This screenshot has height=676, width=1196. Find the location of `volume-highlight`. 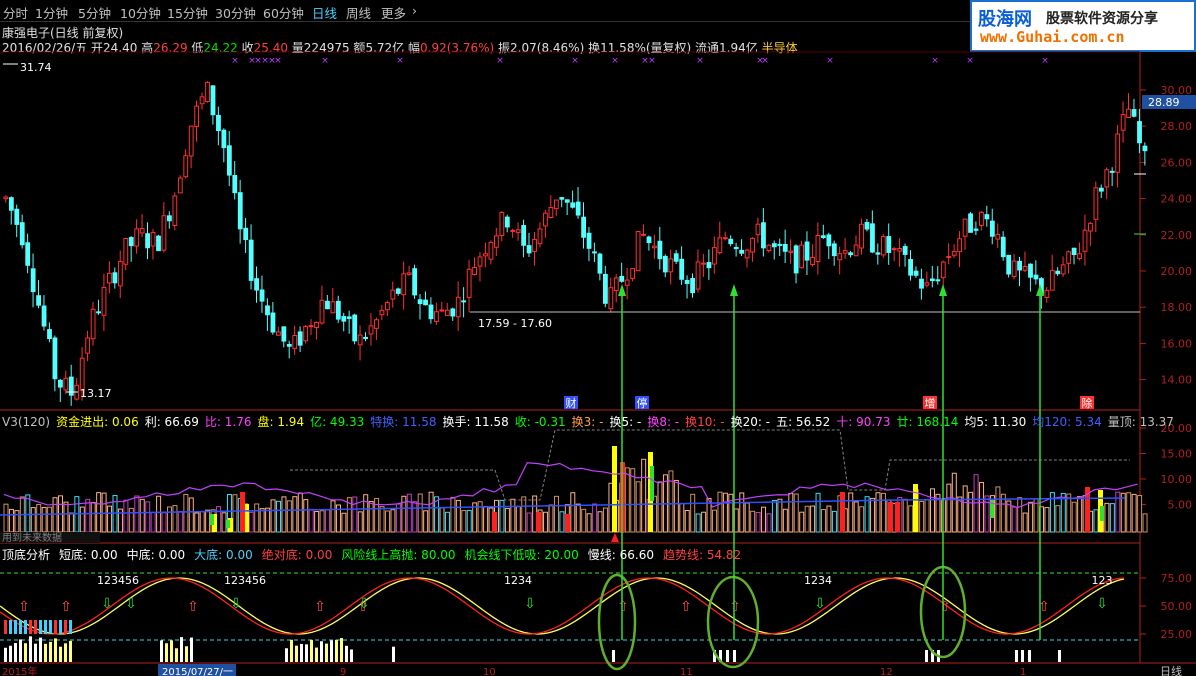

volume-highlight is located at coordinates (897, 517).